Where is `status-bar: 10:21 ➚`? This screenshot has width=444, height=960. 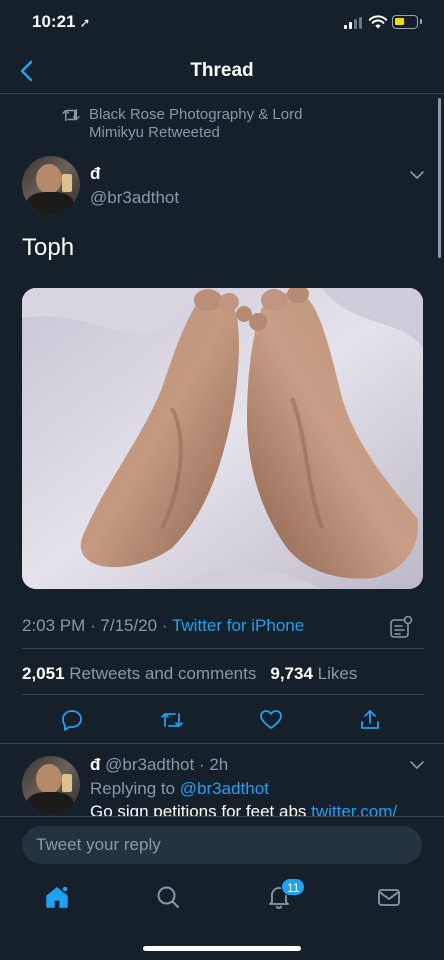 status-bar: 10:21 ➚ is located at coordinates (222, 24).